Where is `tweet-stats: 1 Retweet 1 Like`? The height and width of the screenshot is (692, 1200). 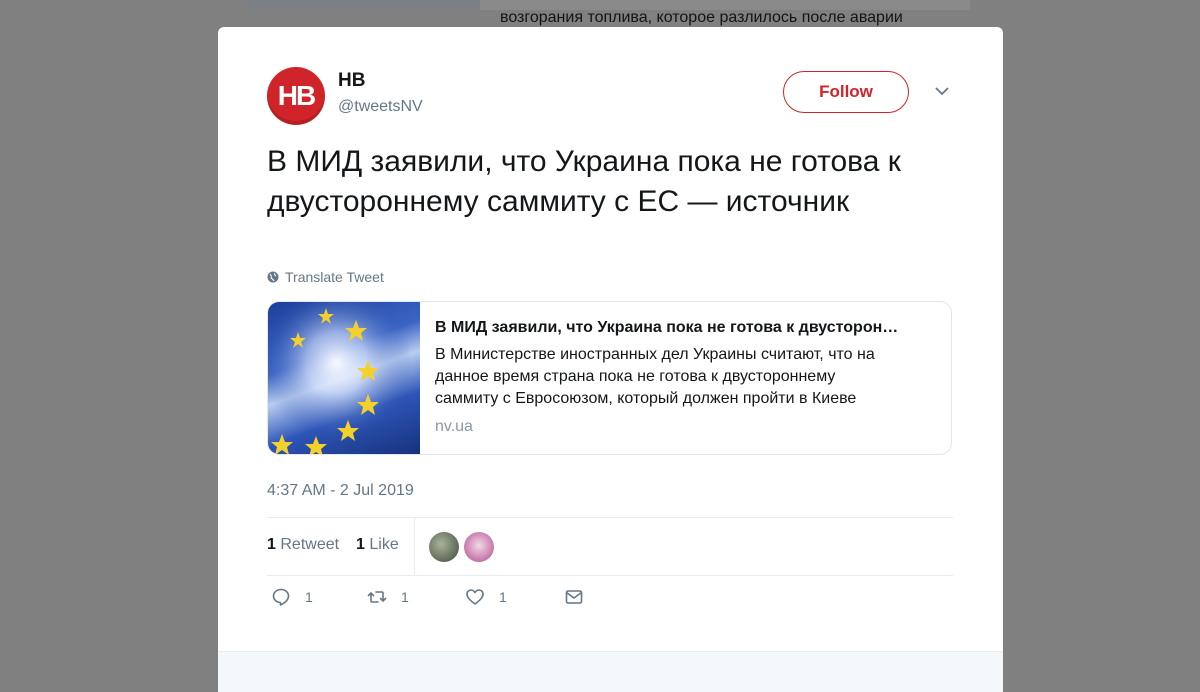 tweet-stats: 1 Retweet 1 Like is located at coordinates (610, 546).